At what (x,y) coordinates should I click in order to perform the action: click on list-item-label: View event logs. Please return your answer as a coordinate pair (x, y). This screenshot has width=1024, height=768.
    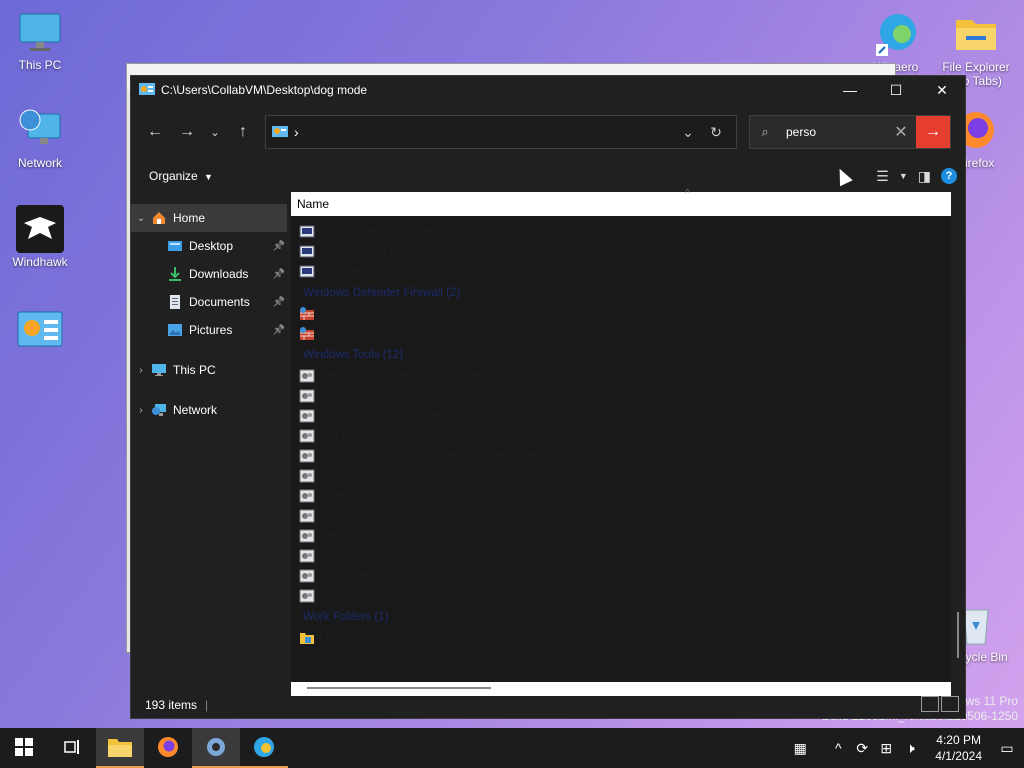
    Looking at the image, I should click on (359, 576).